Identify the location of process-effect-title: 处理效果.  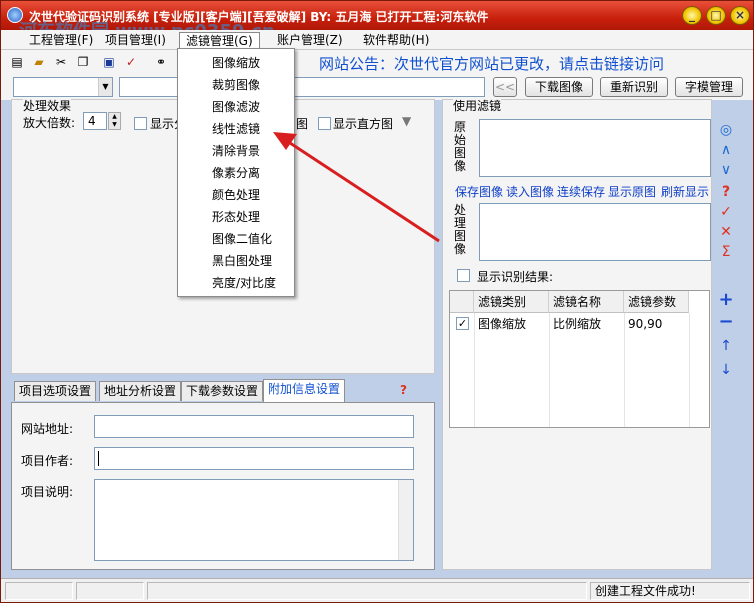
(47, 105).